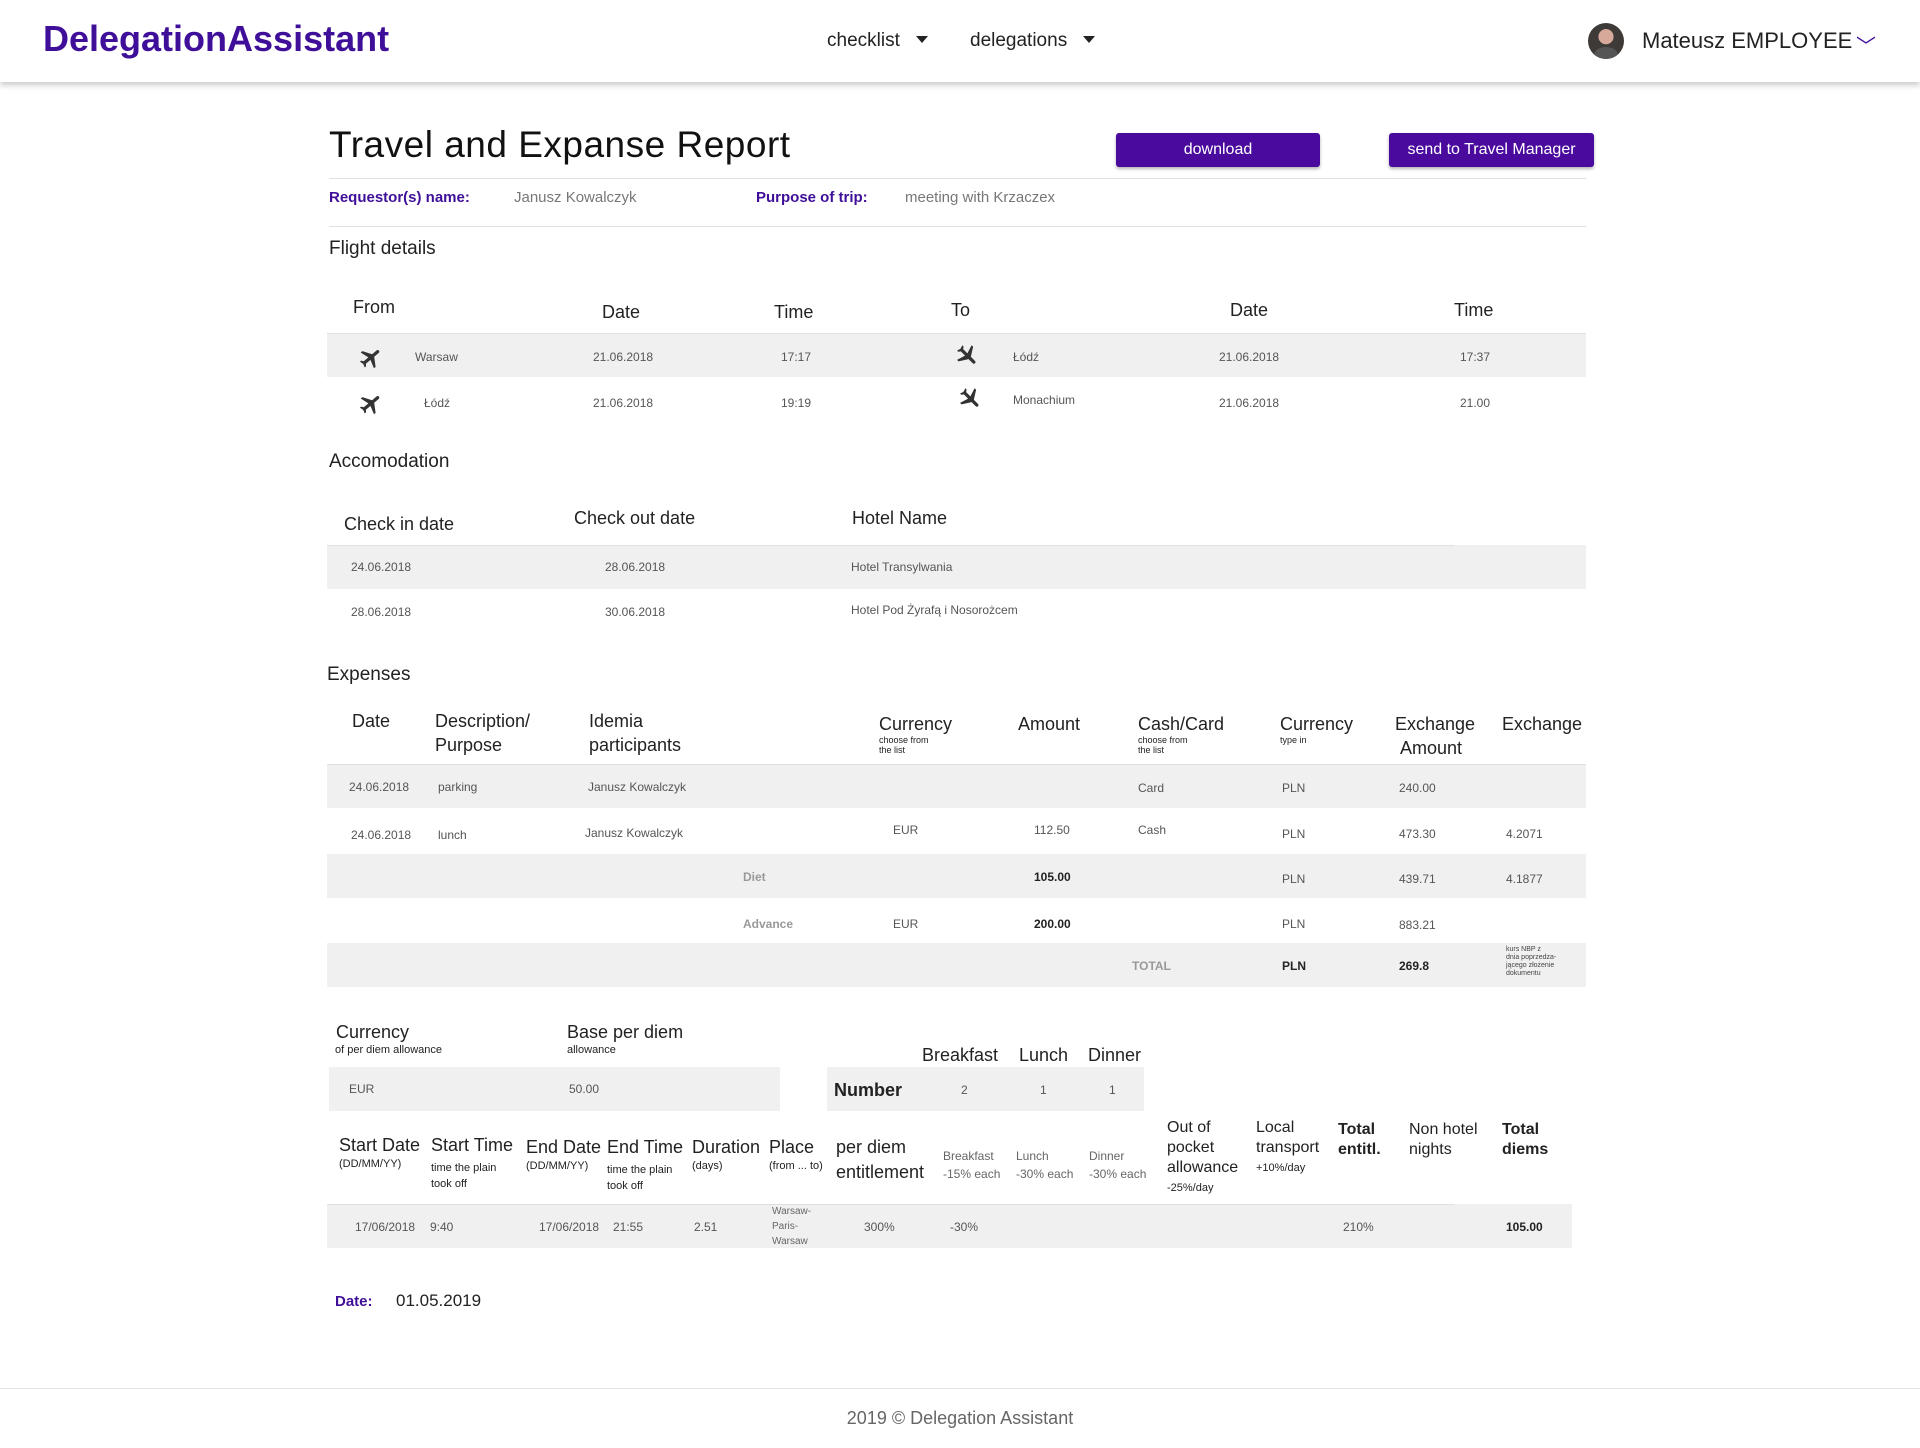  Describe the element at coordinates (381, 612) in the screenshot. I see `accom-checkin: 28.06.2018` at that location.